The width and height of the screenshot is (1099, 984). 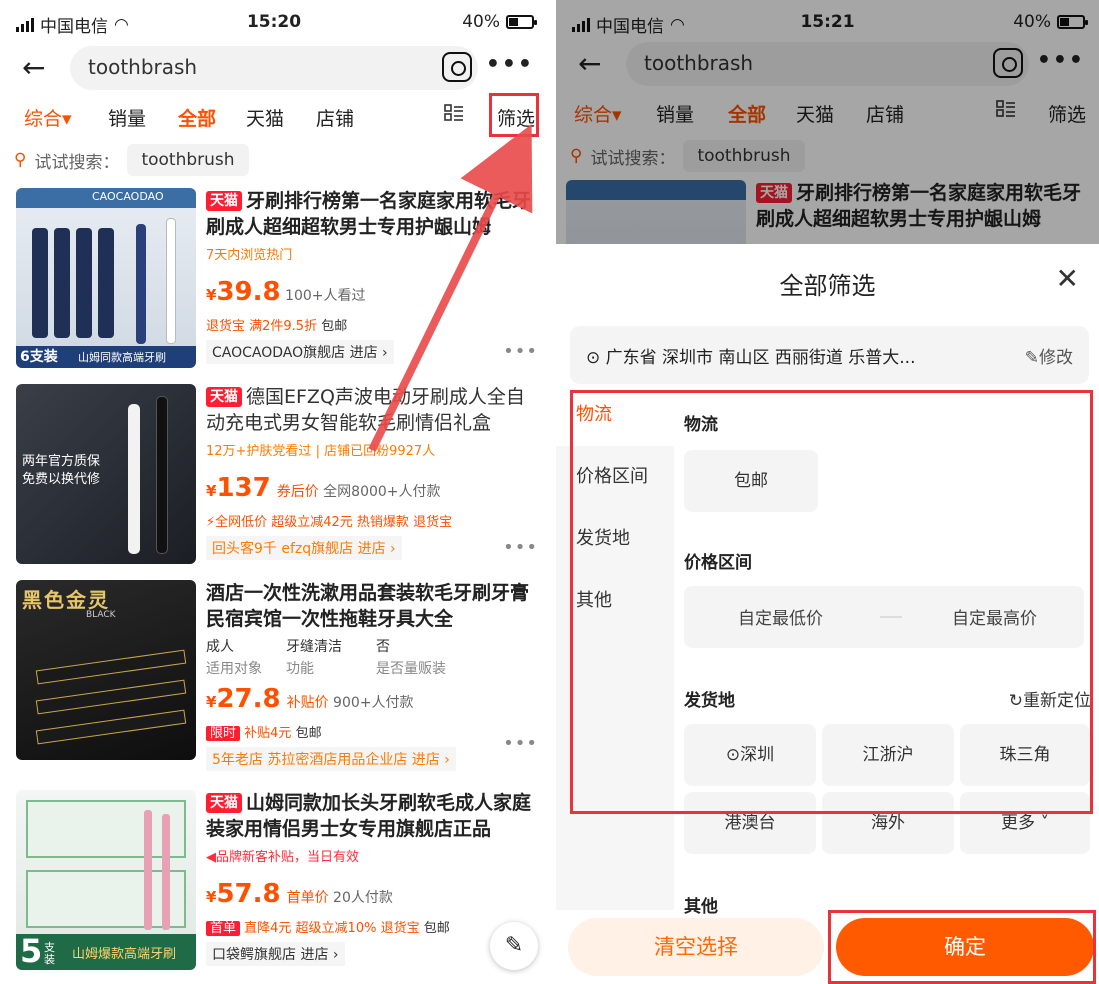 I want to click on back-arrow-icon: ←, so click(x=33, y=68).